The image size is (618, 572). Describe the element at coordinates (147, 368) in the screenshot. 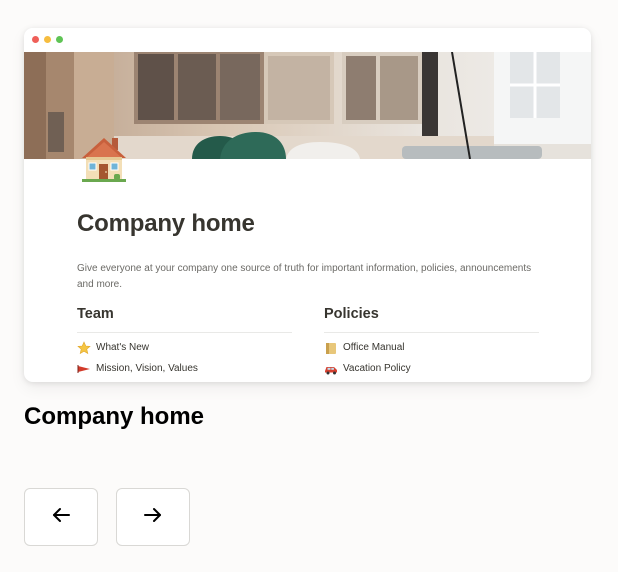

I see `list-item-label: Mission, Vision, Values` at that location.